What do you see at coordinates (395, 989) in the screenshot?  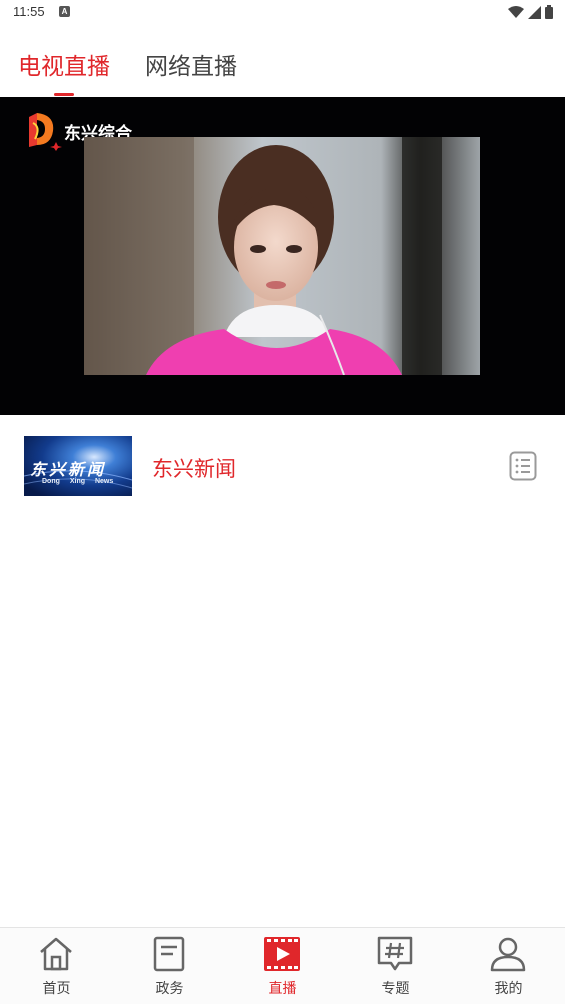 I see `nav-label-topics: 专题` at bounding box center [395, 989].